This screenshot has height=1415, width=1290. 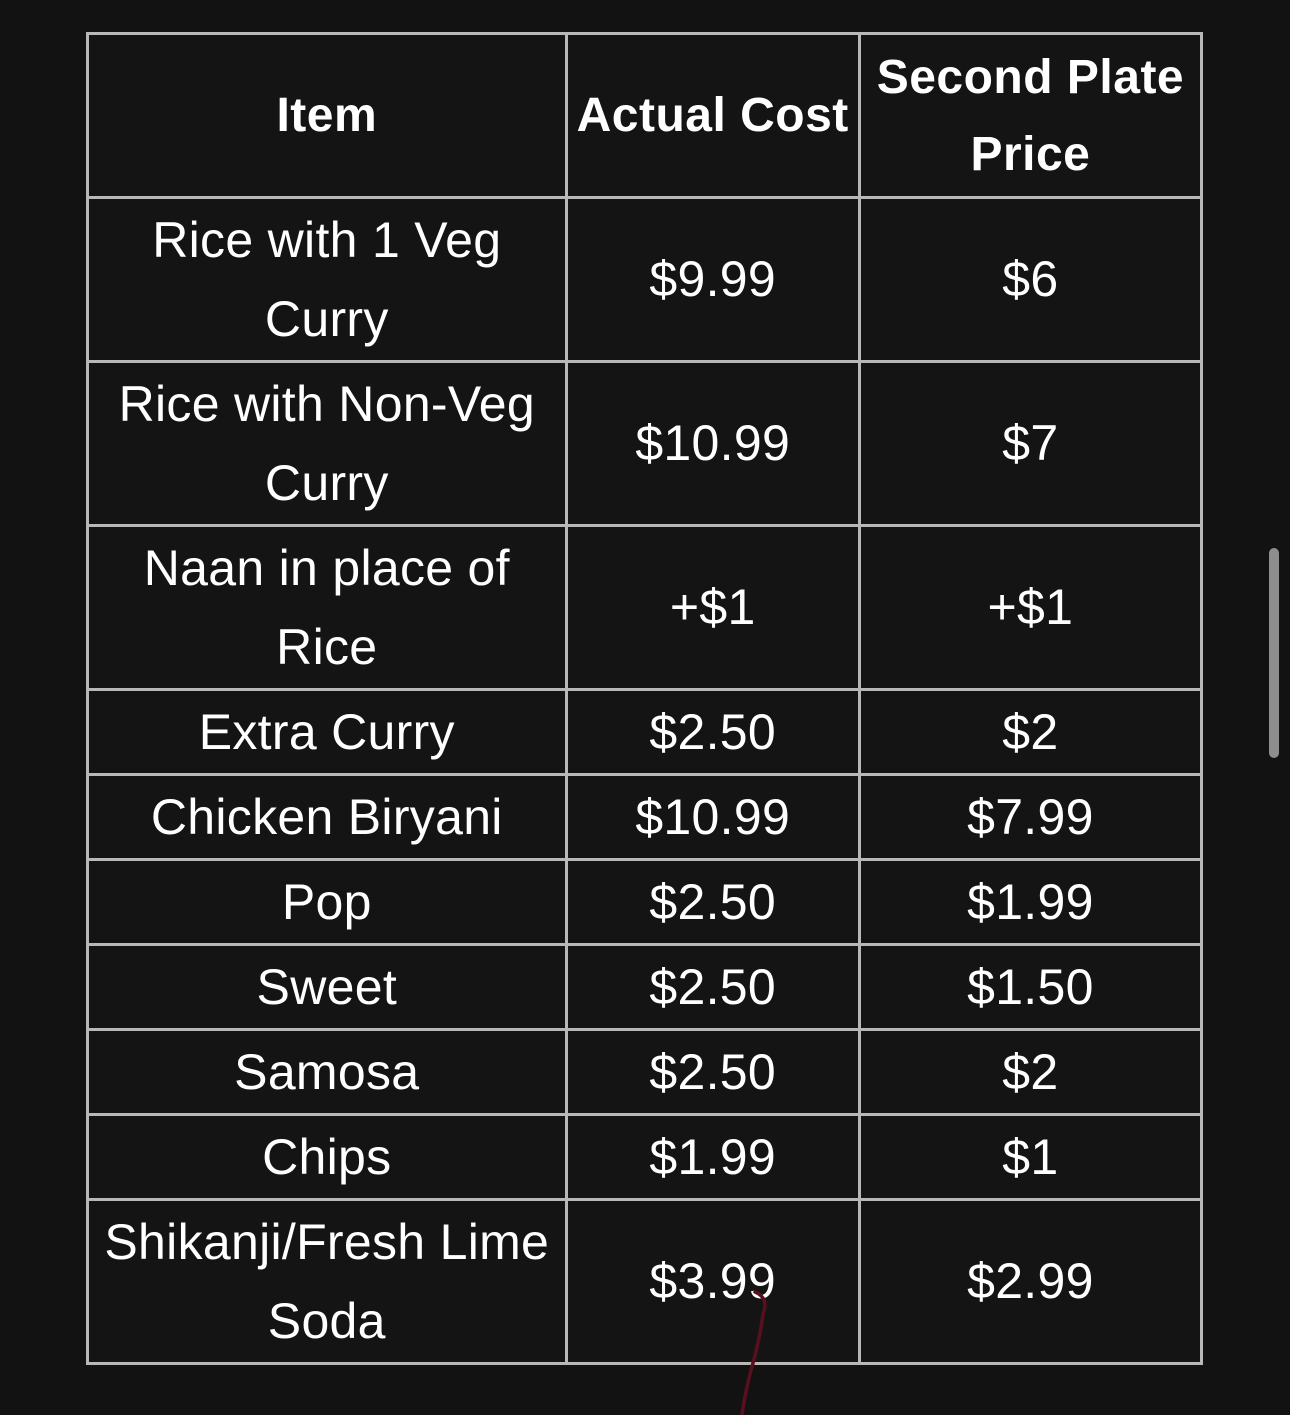 I want to click on item-cell: Rice with Non-Veg Curry, so click(x=327, y=443).